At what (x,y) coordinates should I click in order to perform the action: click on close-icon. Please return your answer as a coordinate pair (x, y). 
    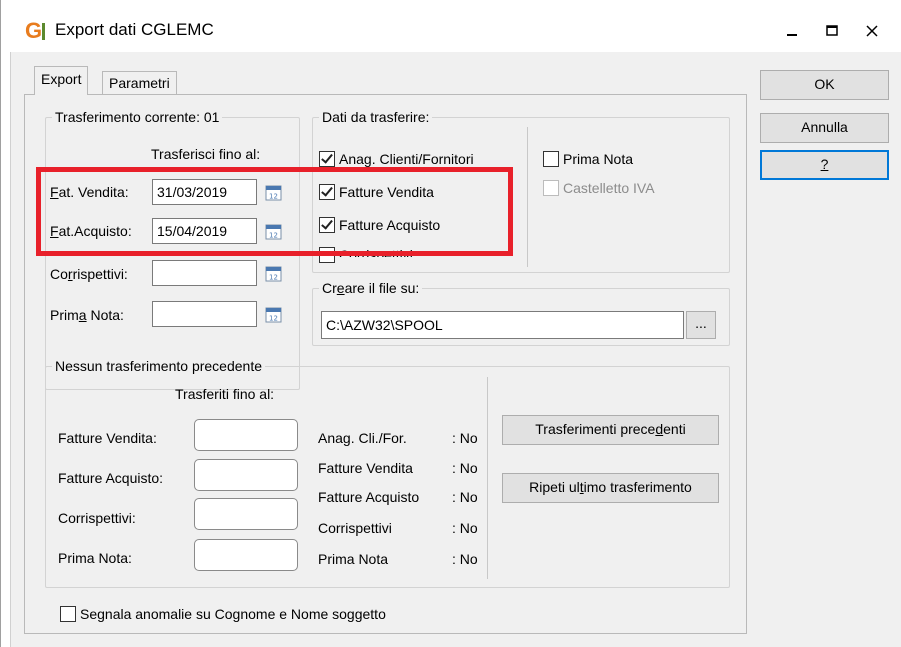
    Looking at the image, I should click on (872, 31).